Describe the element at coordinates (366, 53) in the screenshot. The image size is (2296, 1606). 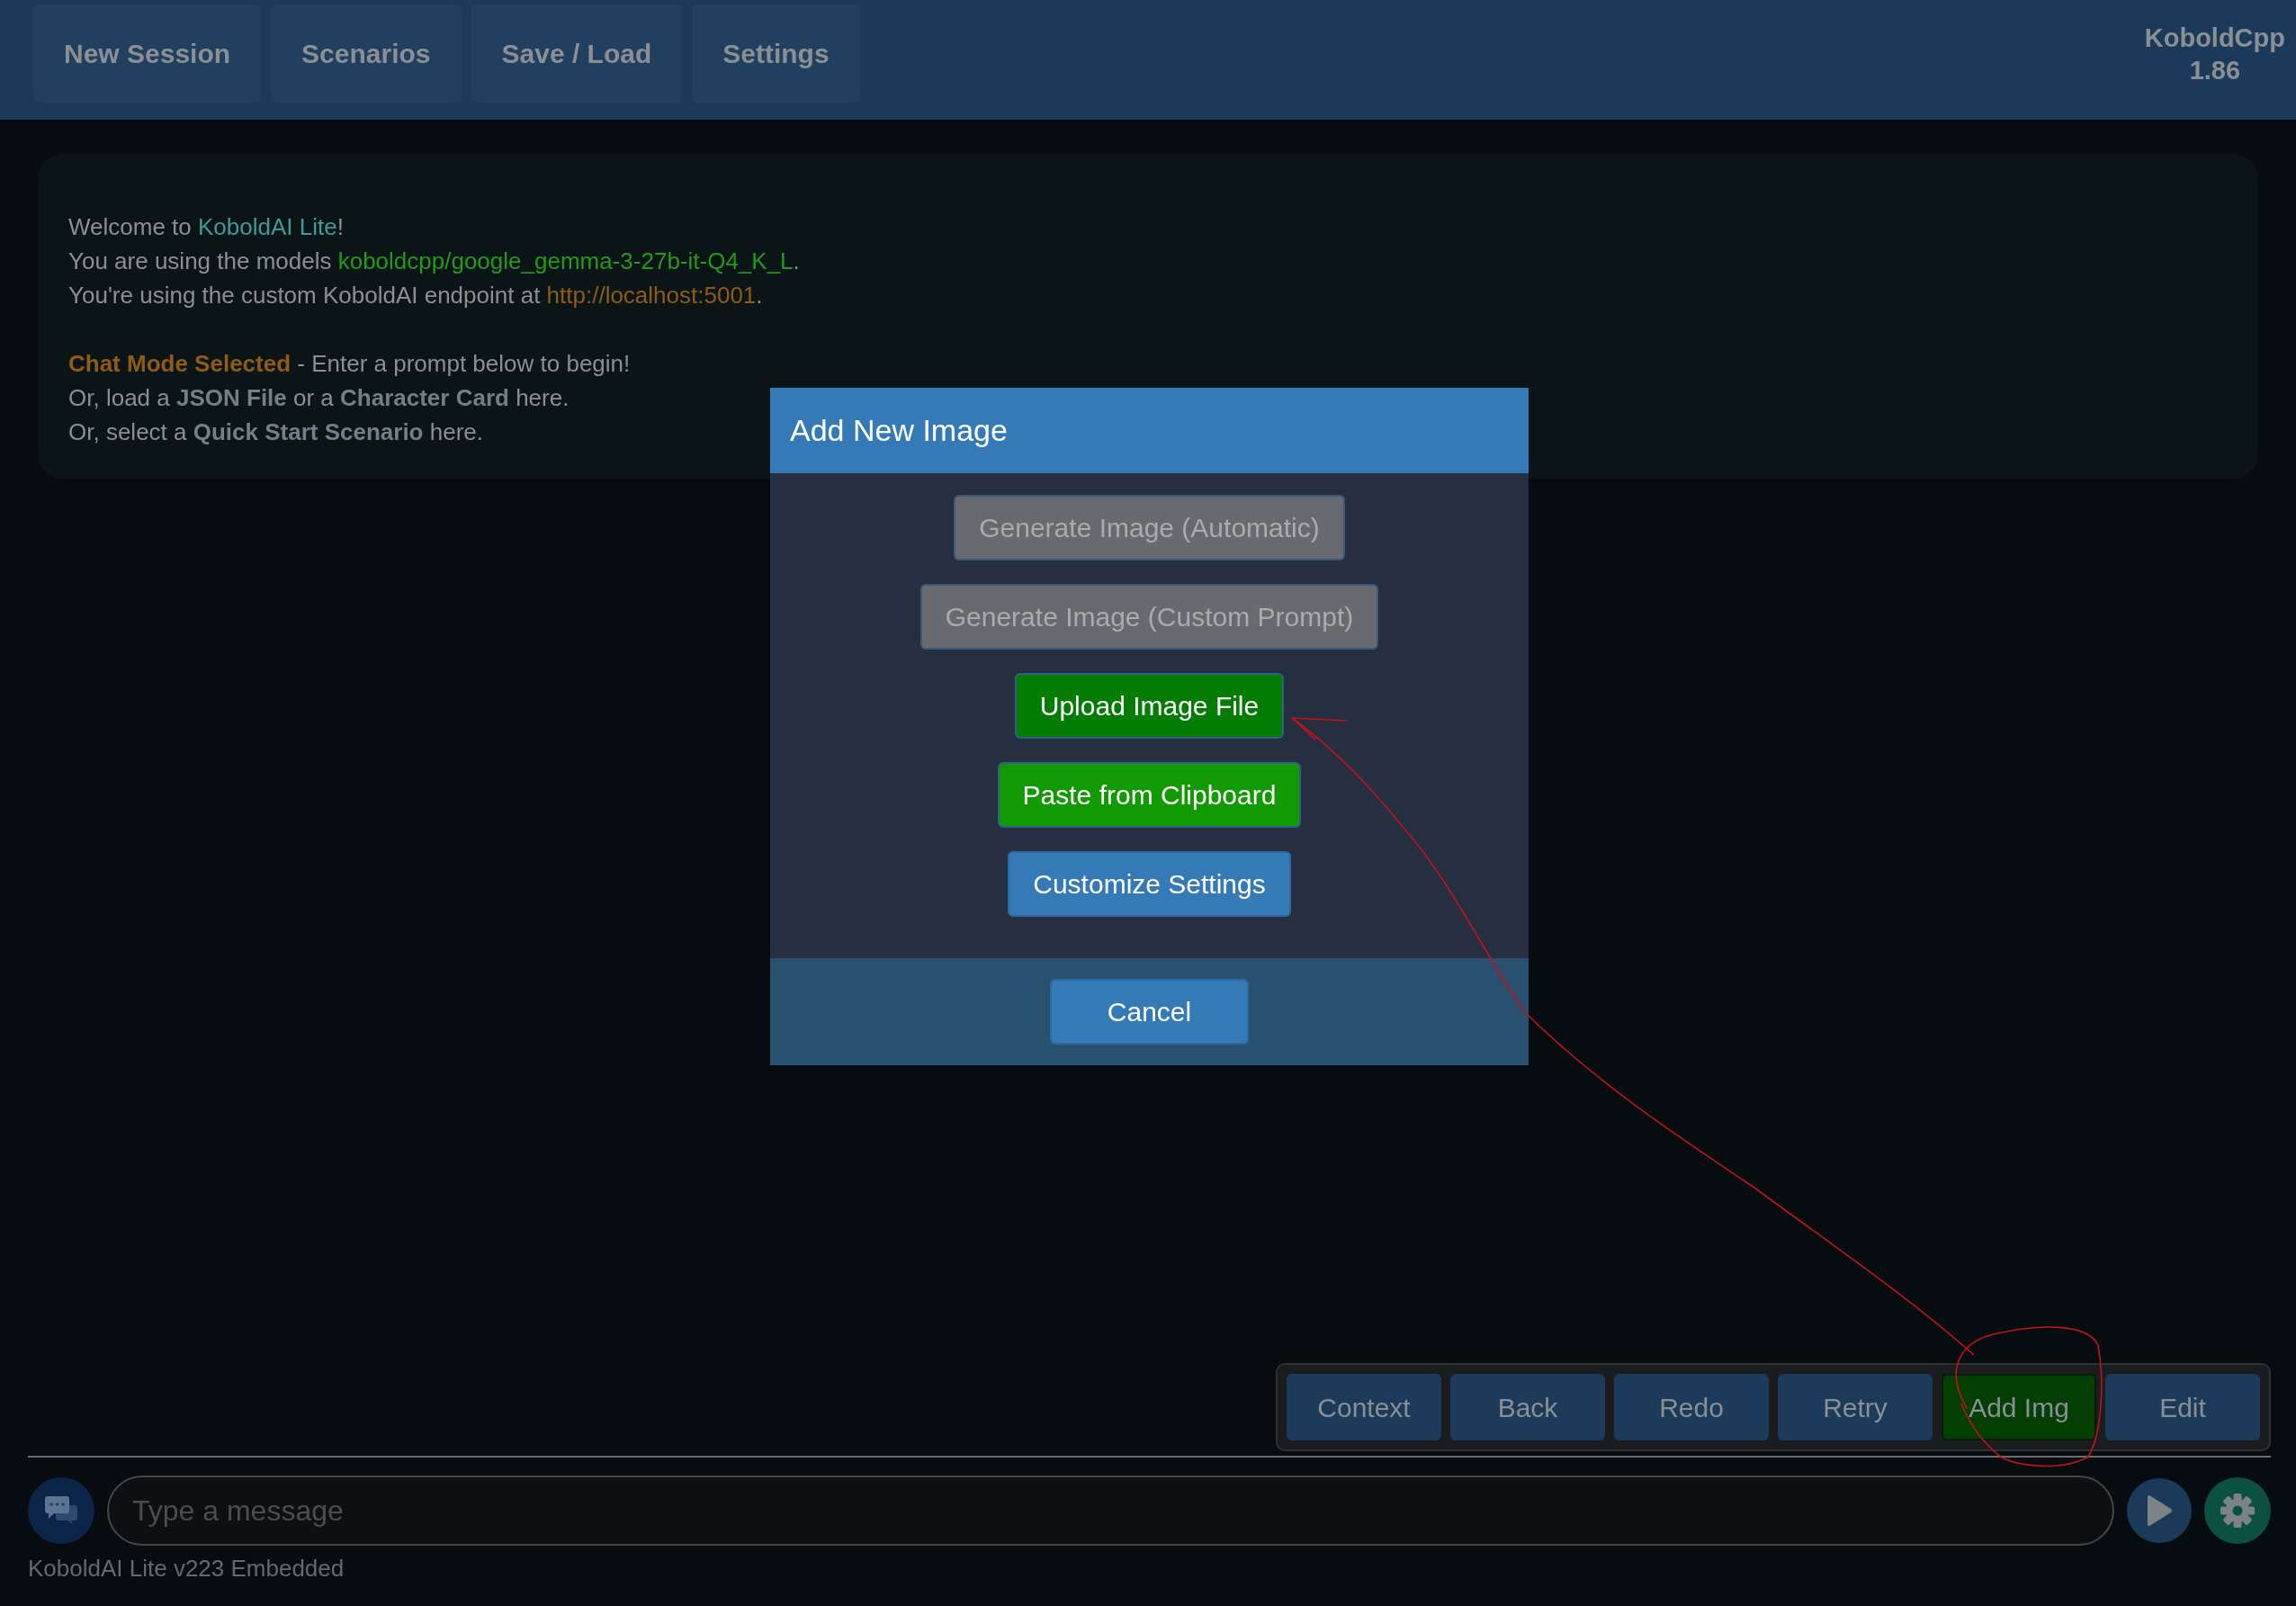
I see `nav-tab: Scenarios` at that location.